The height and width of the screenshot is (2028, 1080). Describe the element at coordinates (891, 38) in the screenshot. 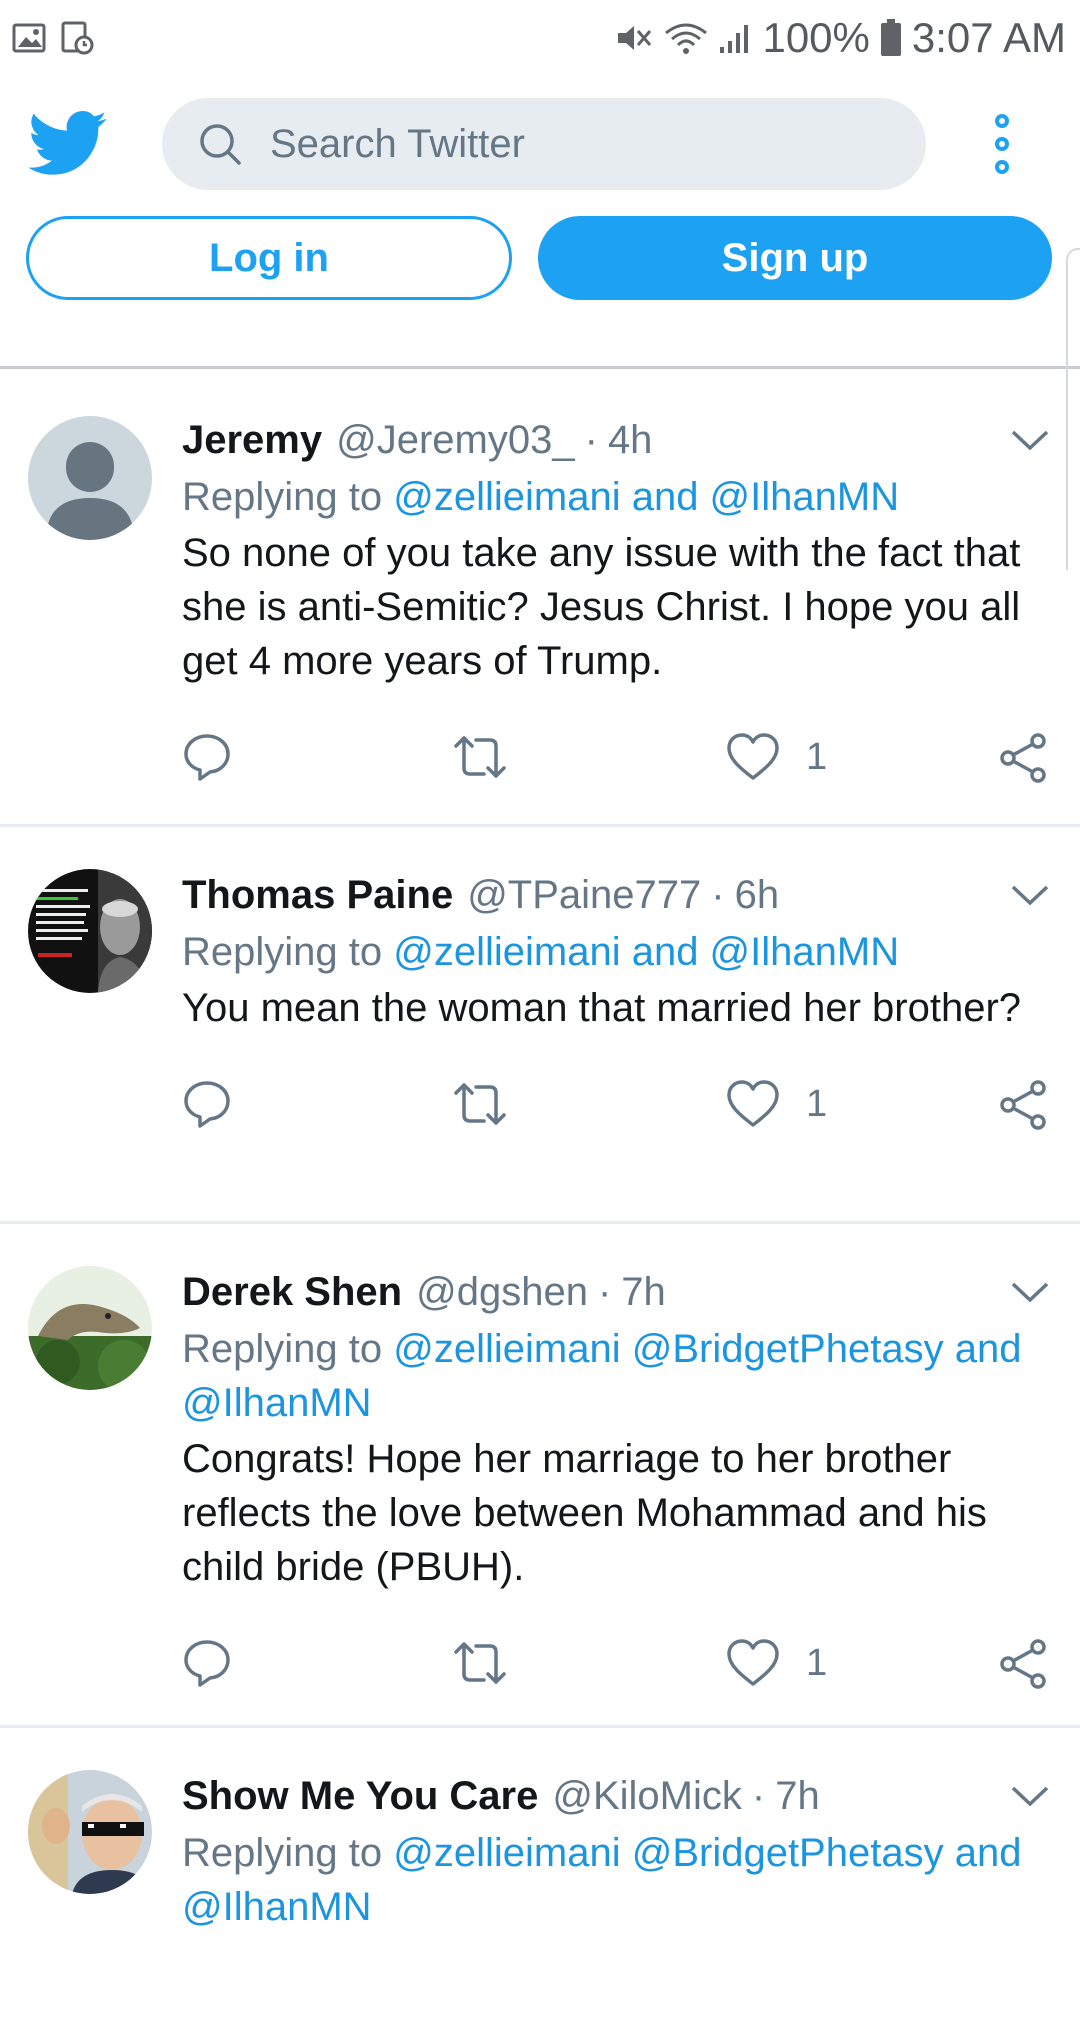

I see `battery-icon` at that location.